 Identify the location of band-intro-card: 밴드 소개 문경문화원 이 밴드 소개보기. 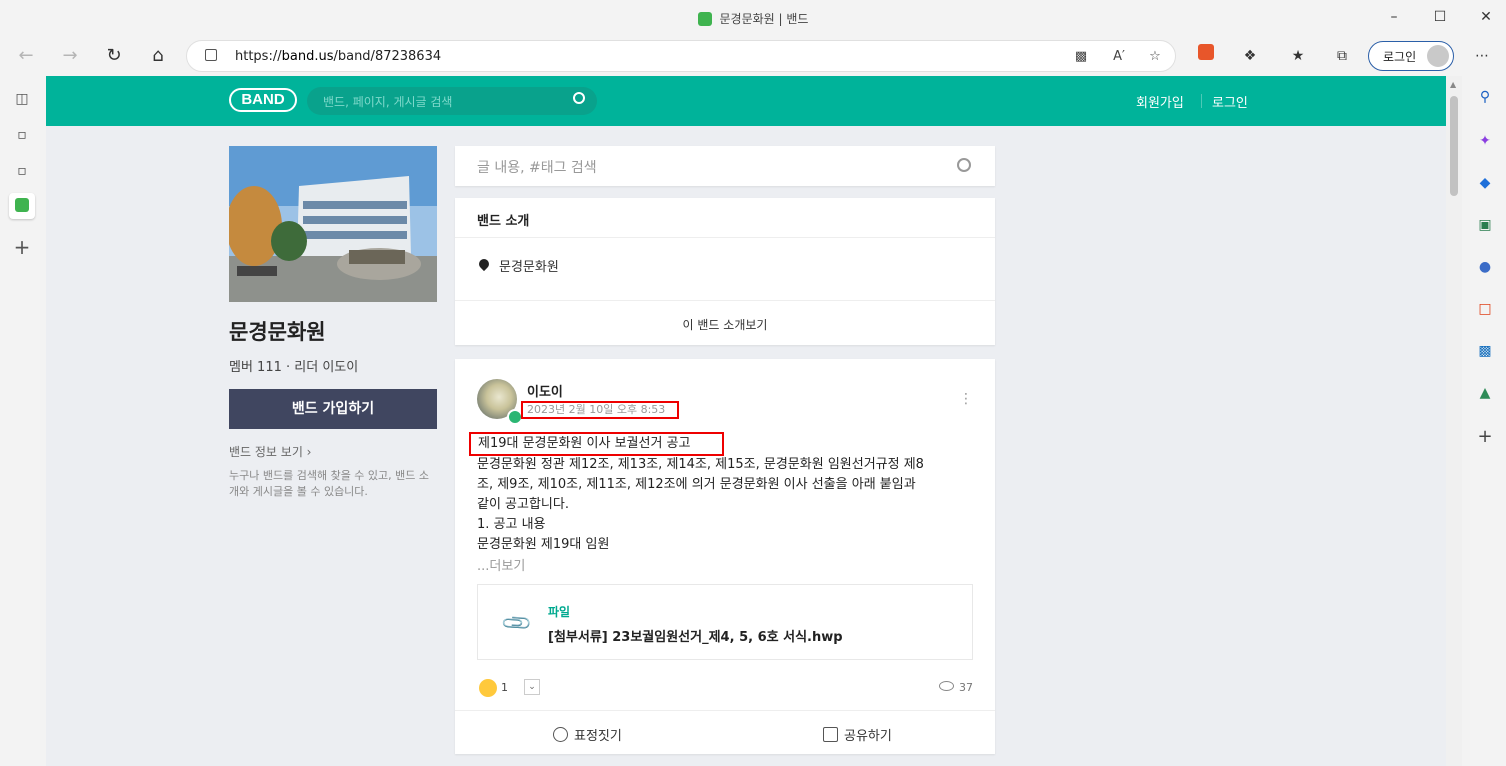
(725, 271).